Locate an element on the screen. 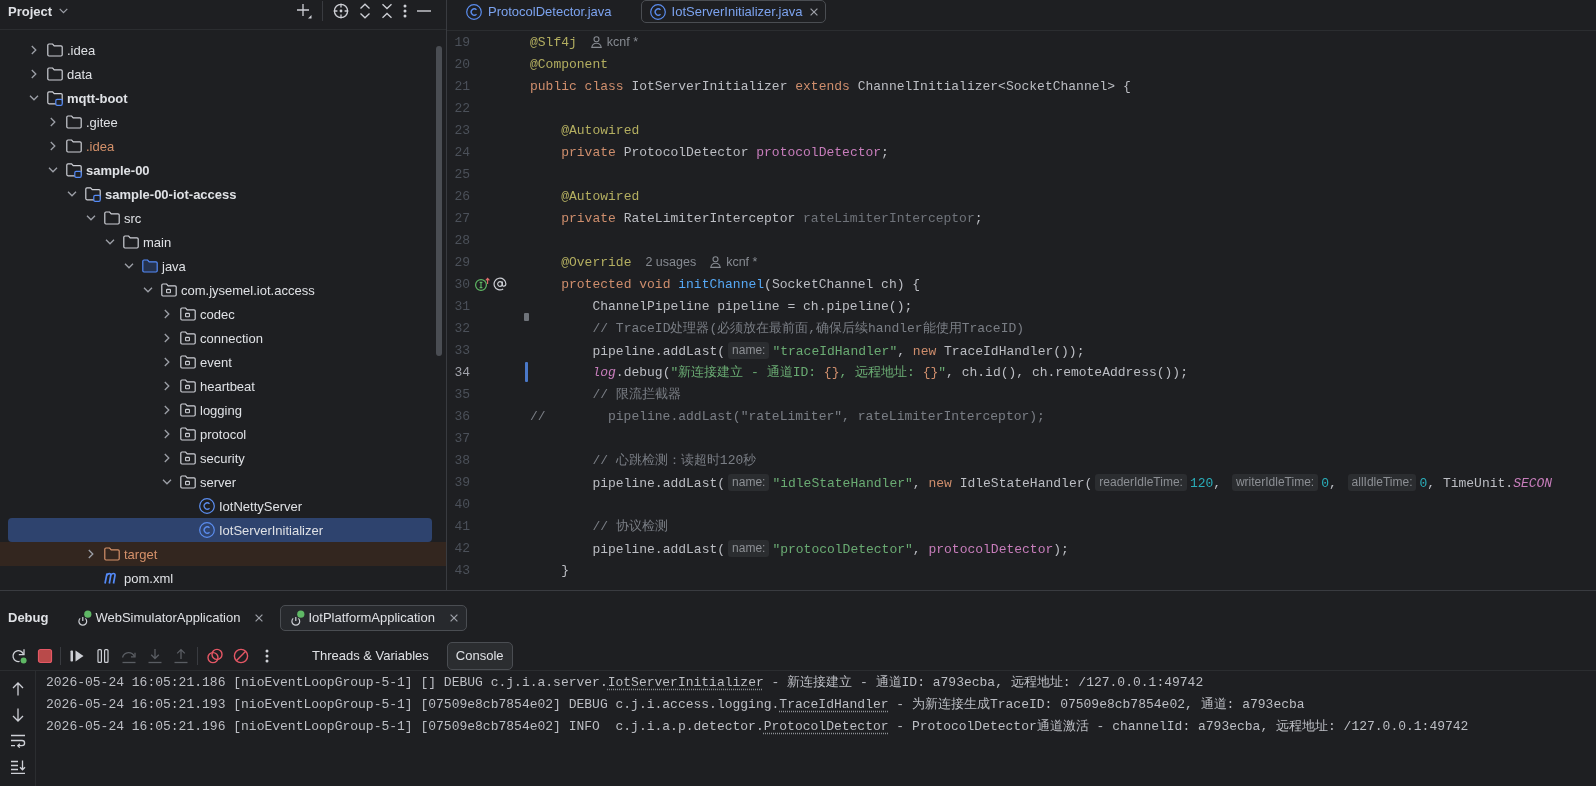 The image size is (1596, 786). code-line: pipeline.addLast( name: "protocolDetector", protocolDetector); is located at coordinates (830, 548).